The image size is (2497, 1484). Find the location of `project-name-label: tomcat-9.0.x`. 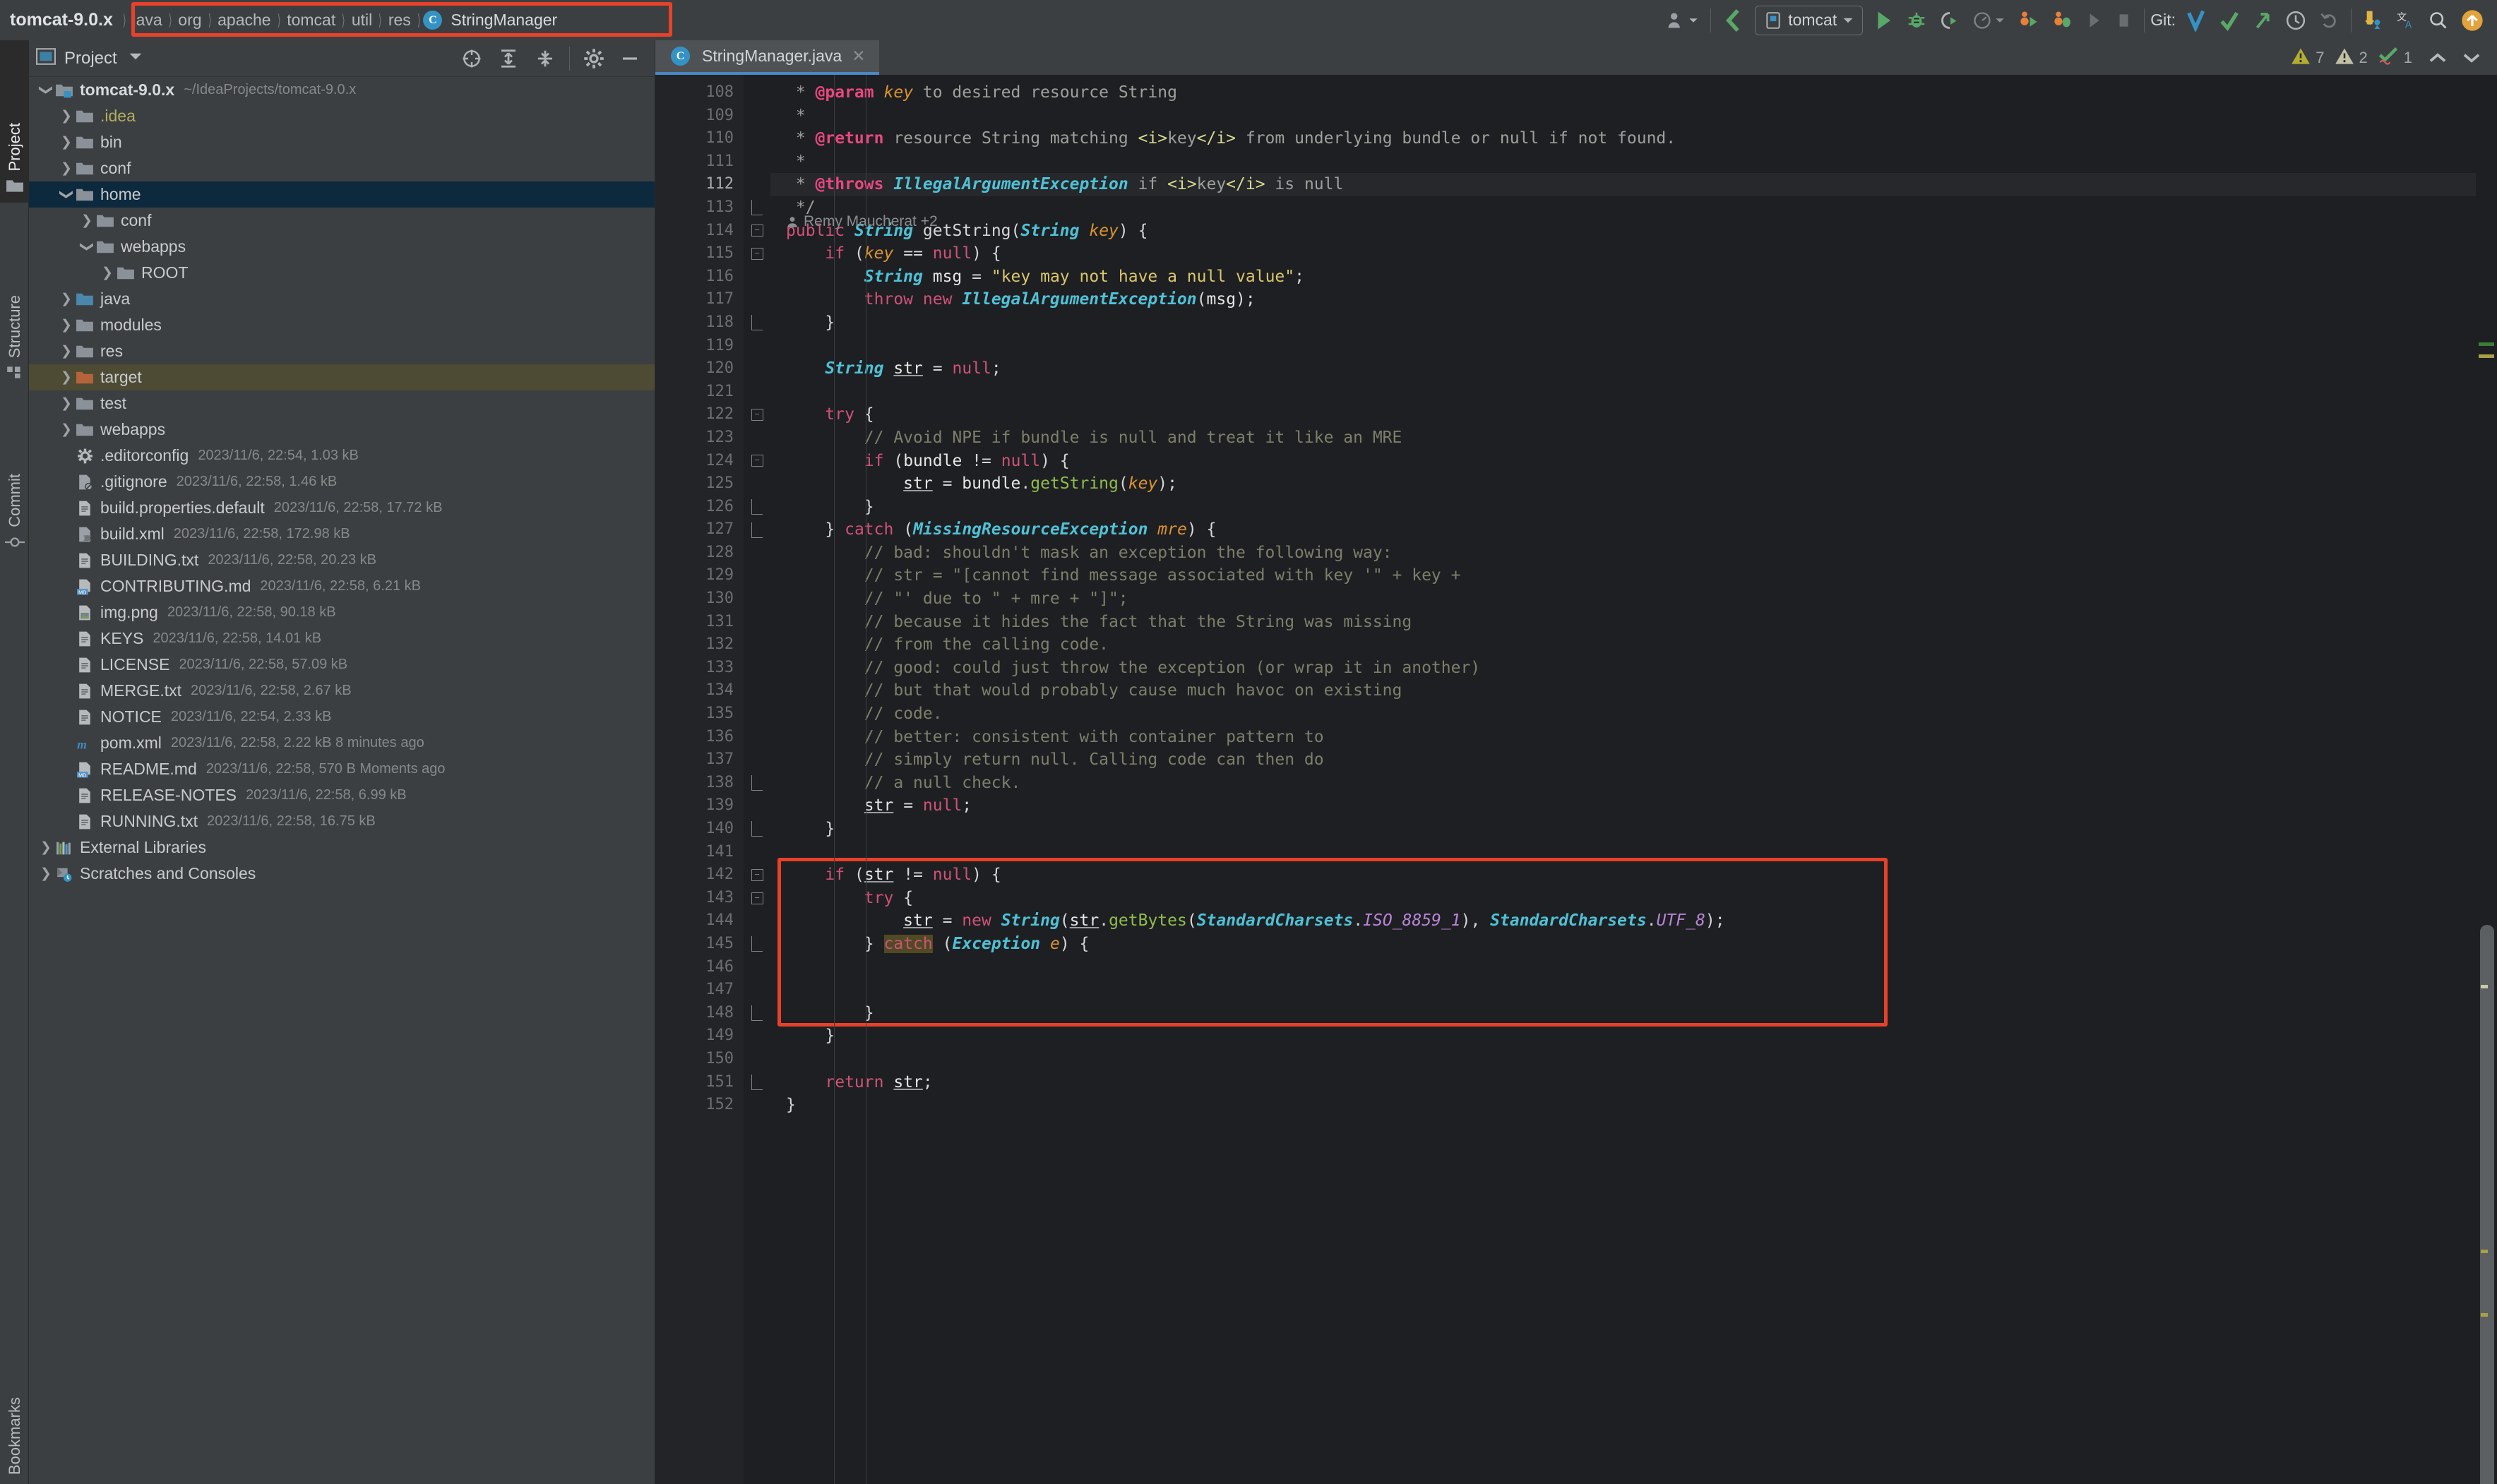

project-name-label: tomcat-9.0.x is located at coordinates (61, 20).